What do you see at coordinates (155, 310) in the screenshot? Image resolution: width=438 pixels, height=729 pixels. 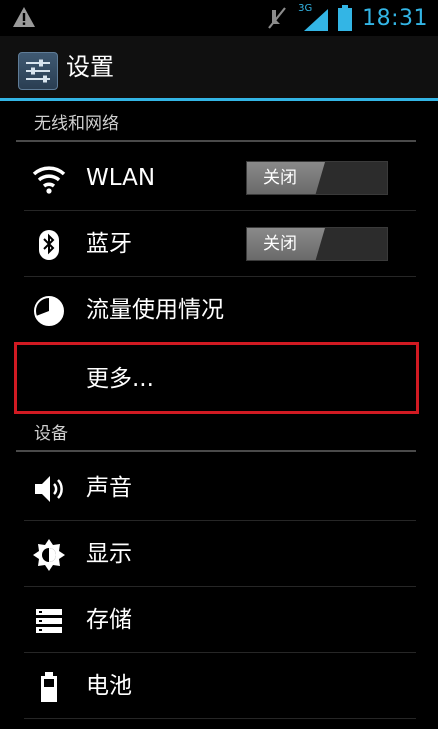 I see `data-usage-label: 流量使用情况` at bounding box center [155, 310].